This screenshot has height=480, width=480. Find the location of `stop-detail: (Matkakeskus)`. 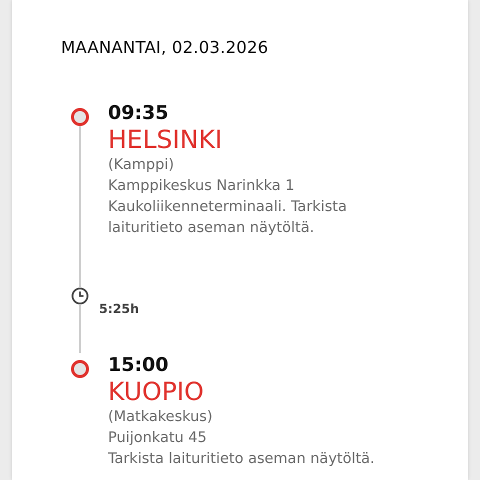

stop-detail: (Matkakeskus) is located at coordinates (161, 417).